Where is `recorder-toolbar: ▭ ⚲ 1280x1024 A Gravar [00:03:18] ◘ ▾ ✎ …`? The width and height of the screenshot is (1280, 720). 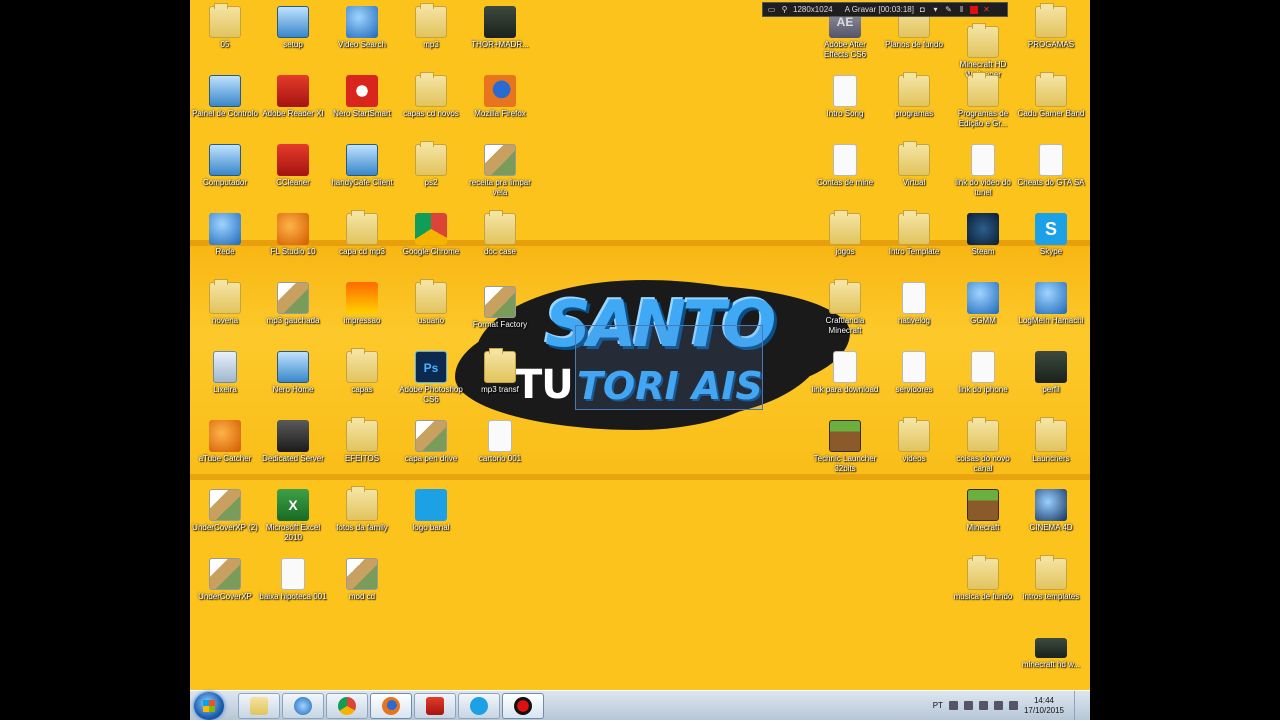
recorder-toolbar: ▭ ⚲ 1280x1024 A Gravar [00:03:18] ◘ ▾ ✎ … is located at coordinates (885, 9).